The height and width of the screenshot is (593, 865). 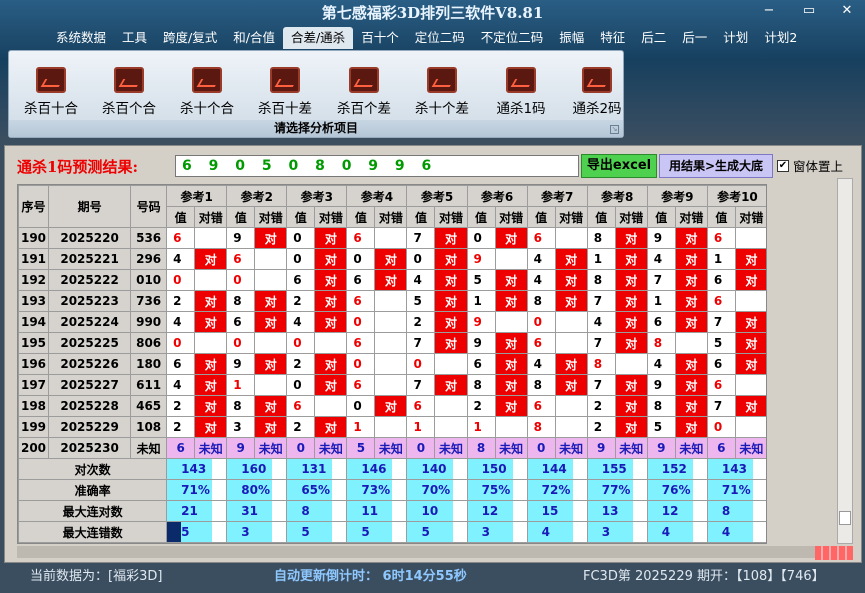 What do you see at coordinates (780, 38) in the screenshot?
I see `menu-item: 计划2` at bounding box center [780, 38].